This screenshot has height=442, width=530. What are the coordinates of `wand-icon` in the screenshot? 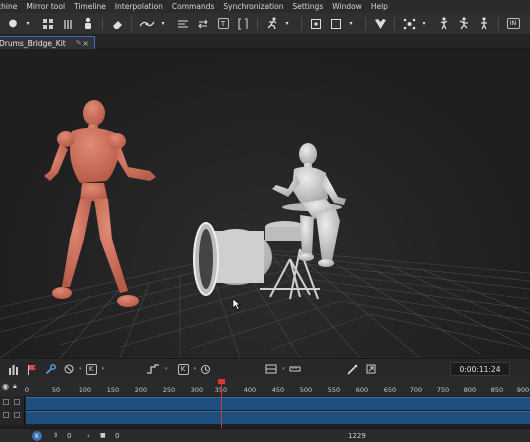 It's located at (352, 369).